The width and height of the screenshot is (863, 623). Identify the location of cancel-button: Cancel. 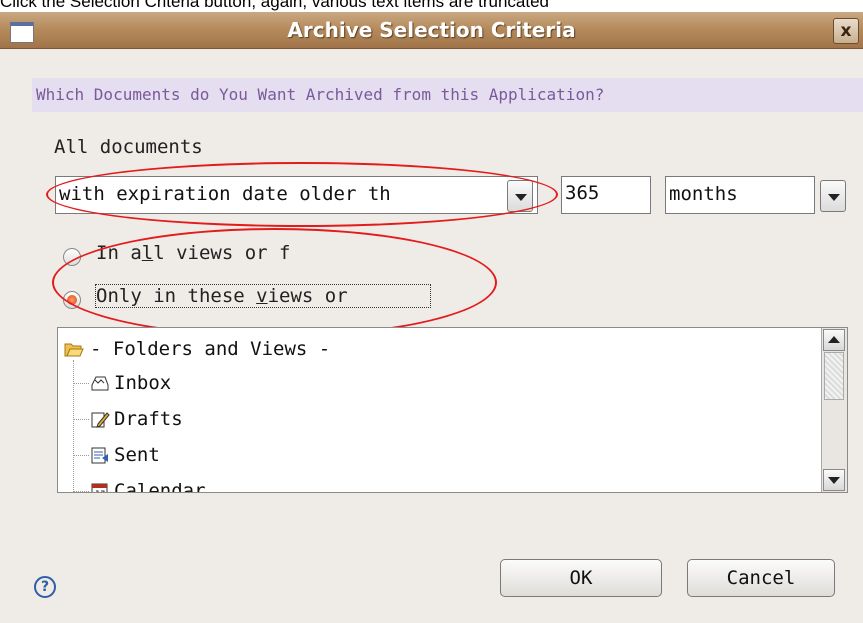
(761, 578).